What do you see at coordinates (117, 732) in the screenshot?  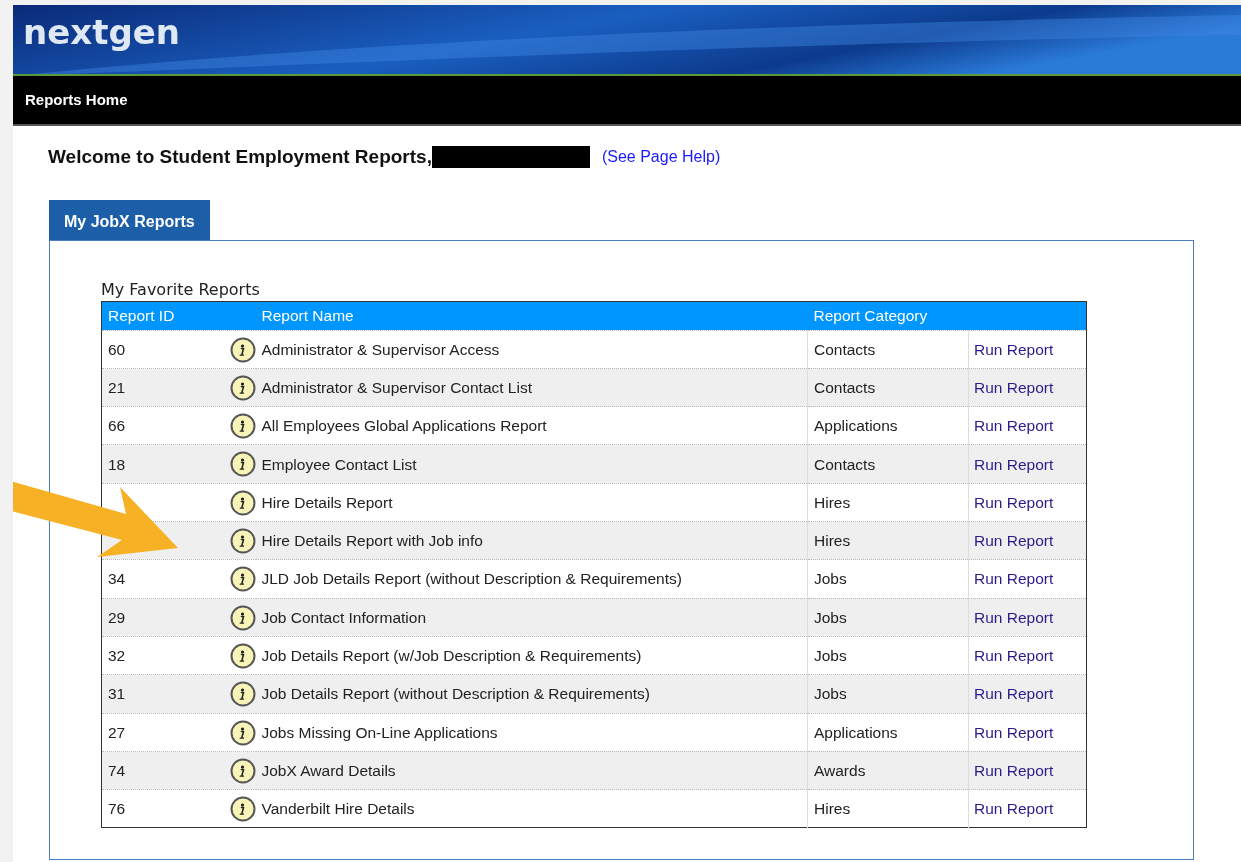 I see `report-id: 27` at bounding box center [117, 732].